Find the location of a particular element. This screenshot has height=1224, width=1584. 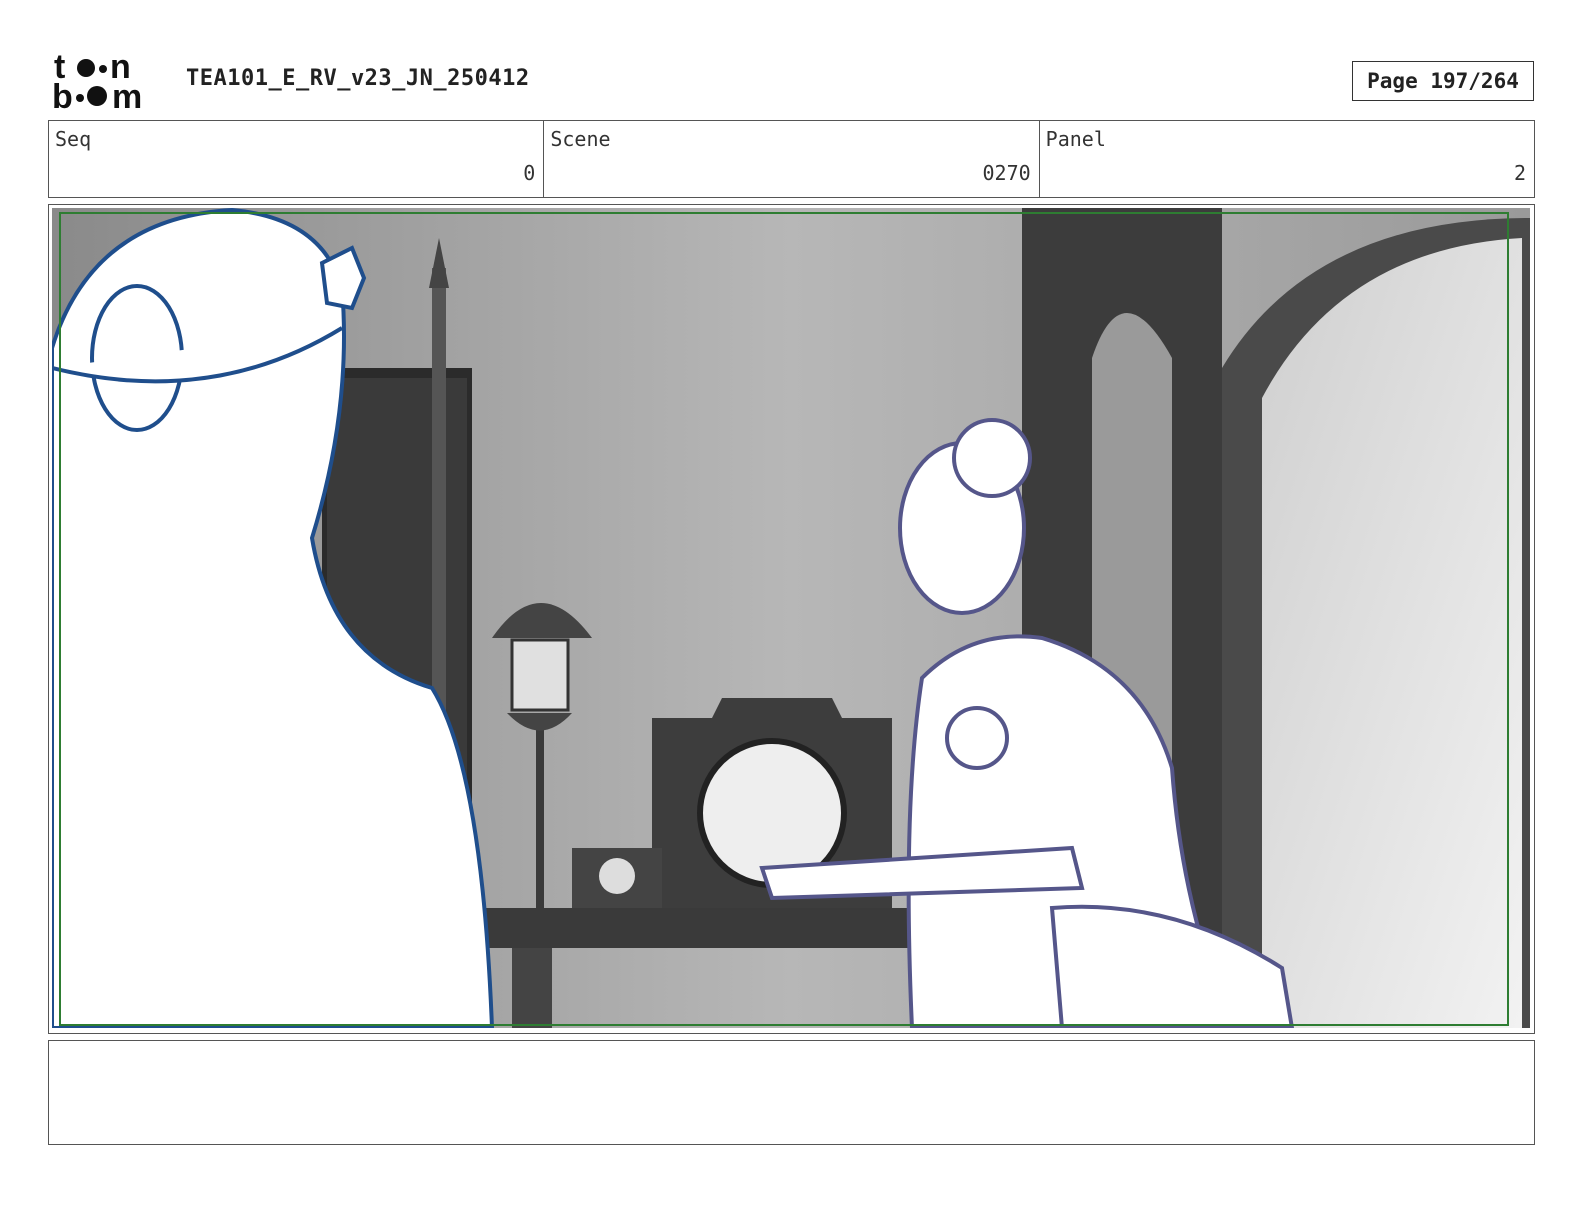

panel-value: 2 is located at coordinates (1519, 173).